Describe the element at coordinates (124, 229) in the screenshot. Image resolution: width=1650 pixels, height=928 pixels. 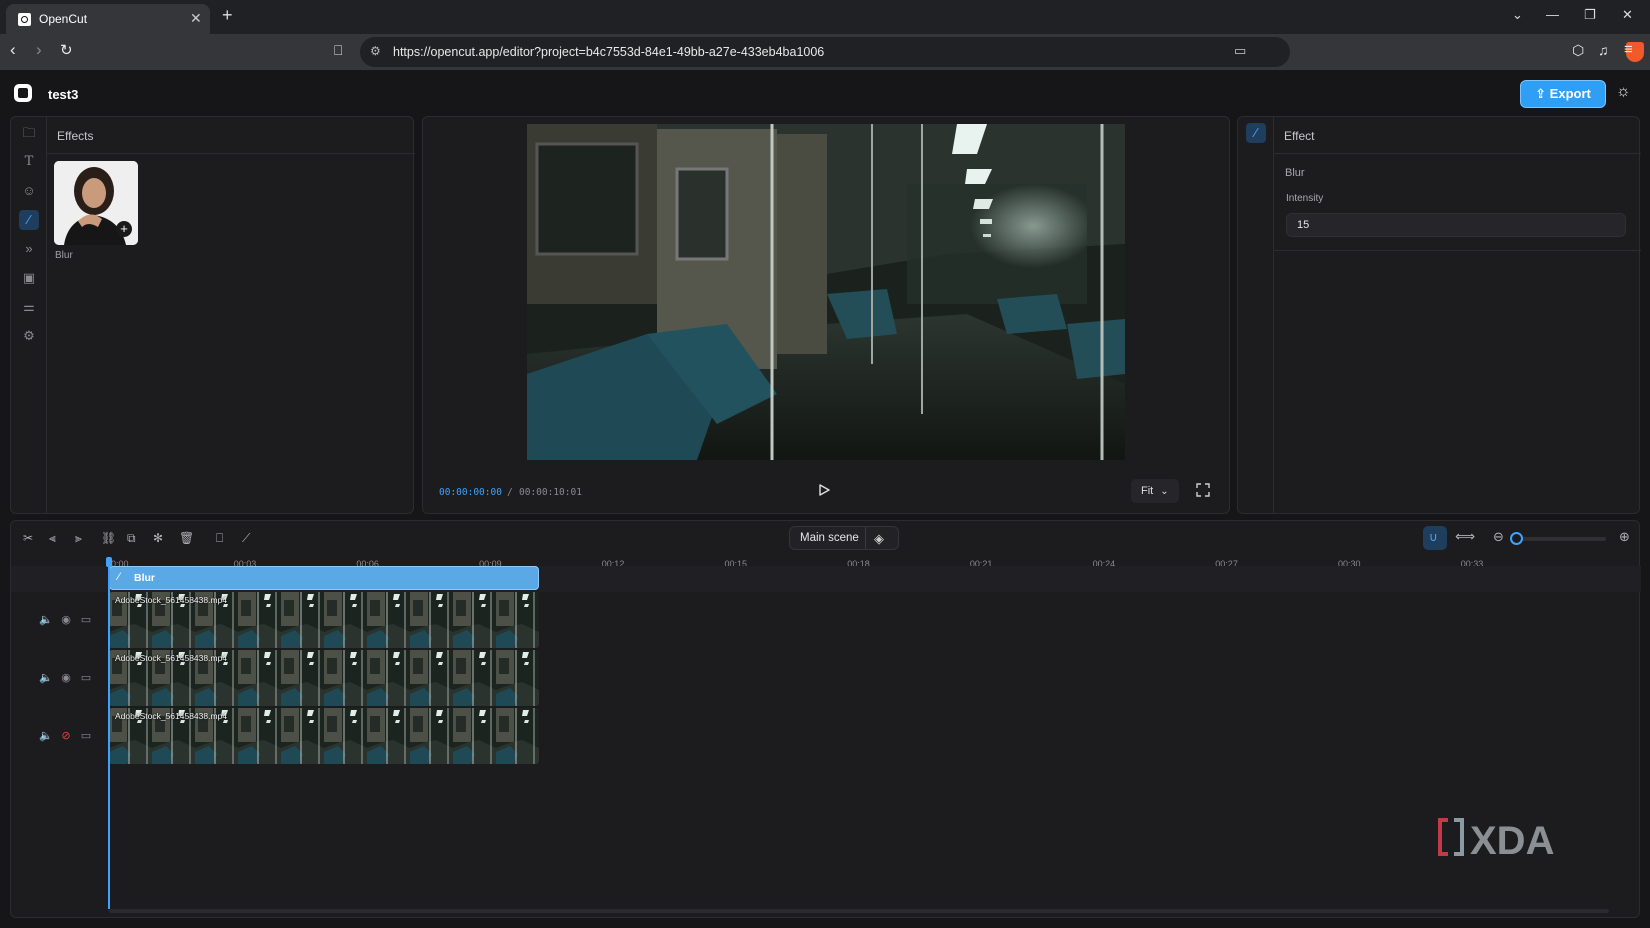
I see `add-effect-plus-icon: +` at that location.